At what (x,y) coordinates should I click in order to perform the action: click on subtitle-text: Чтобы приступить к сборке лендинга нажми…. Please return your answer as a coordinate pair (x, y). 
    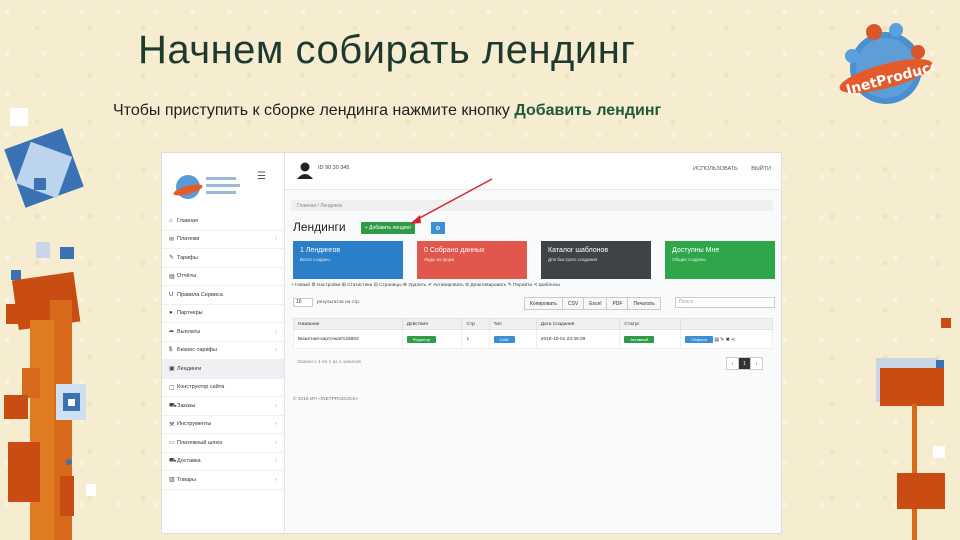
    Looking at the image, I should click on (314, 110).